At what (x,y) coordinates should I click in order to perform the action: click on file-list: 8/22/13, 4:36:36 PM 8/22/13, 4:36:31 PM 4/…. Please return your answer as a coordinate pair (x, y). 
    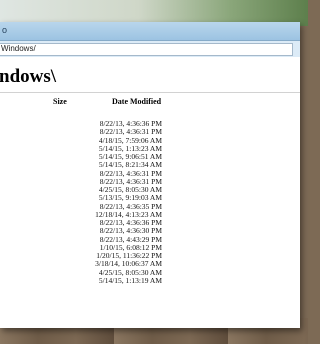
    Looking at the image, I should click on (128, 202).